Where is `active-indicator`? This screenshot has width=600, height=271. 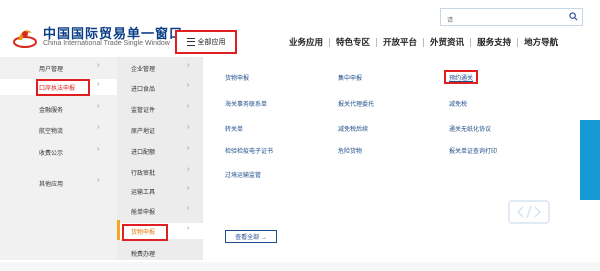 active-indicator is located at coordinates (118, 230).